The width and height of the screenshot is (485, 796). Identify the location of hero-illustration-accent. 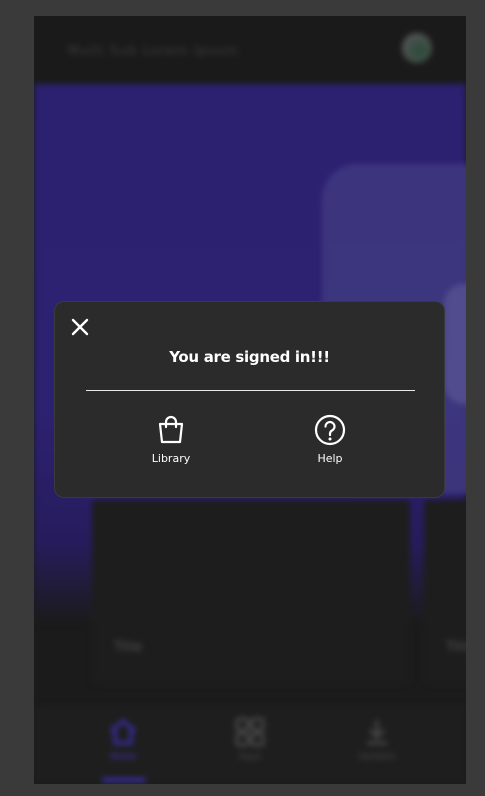
(455, 344).